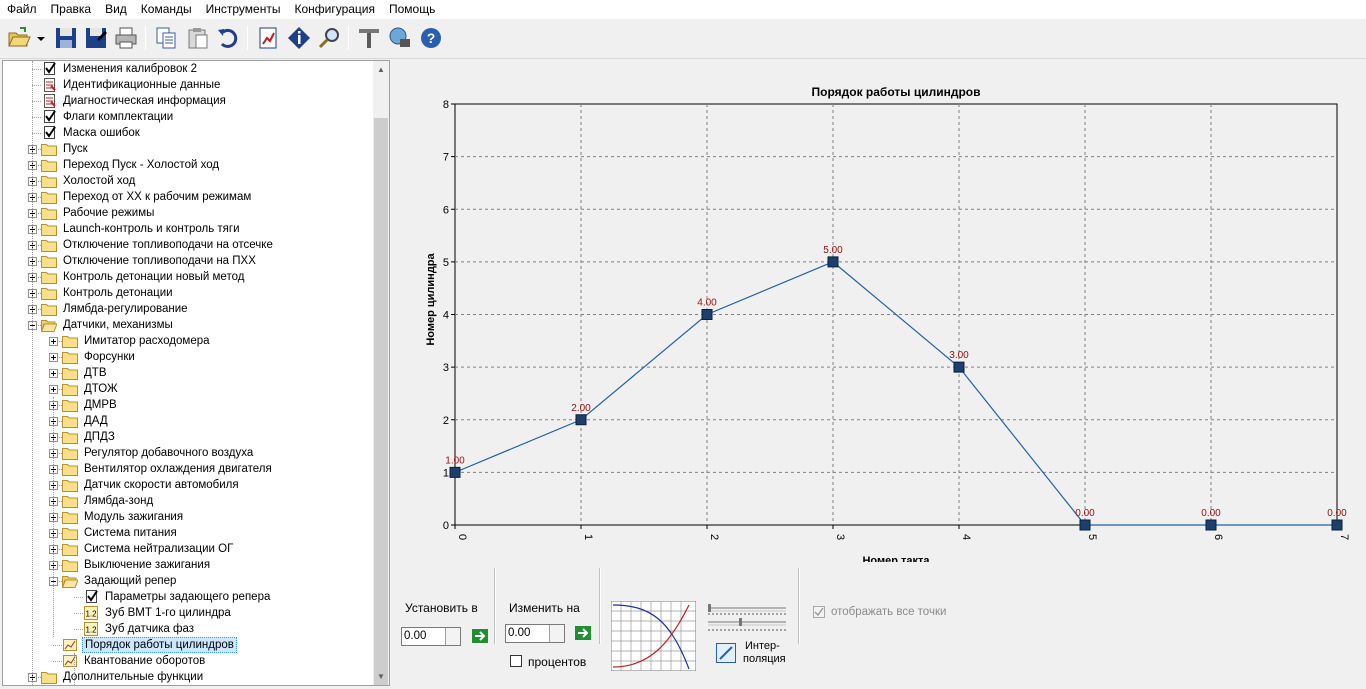  Describe the element at coordinates (19, 38) in the screenshot. I see `open-icon` at that location.